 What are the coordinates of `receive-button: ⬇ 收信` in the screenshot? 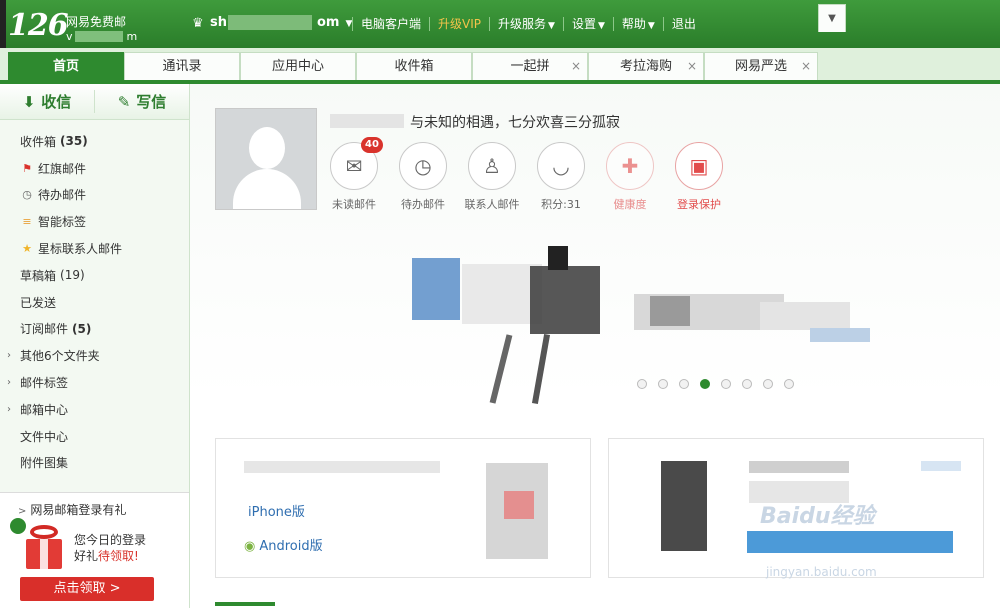 It's located at (47, 101).